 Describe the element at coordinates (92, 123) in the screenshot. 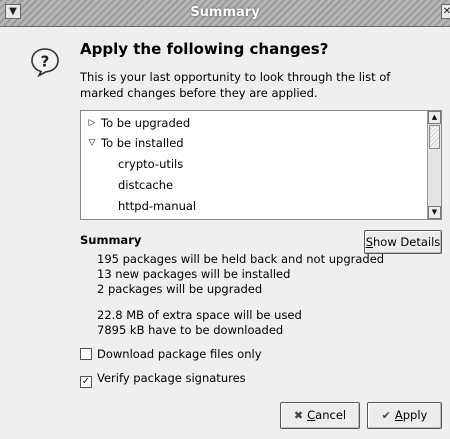

I see `expander-collapsed-icon: ▷` at that location.